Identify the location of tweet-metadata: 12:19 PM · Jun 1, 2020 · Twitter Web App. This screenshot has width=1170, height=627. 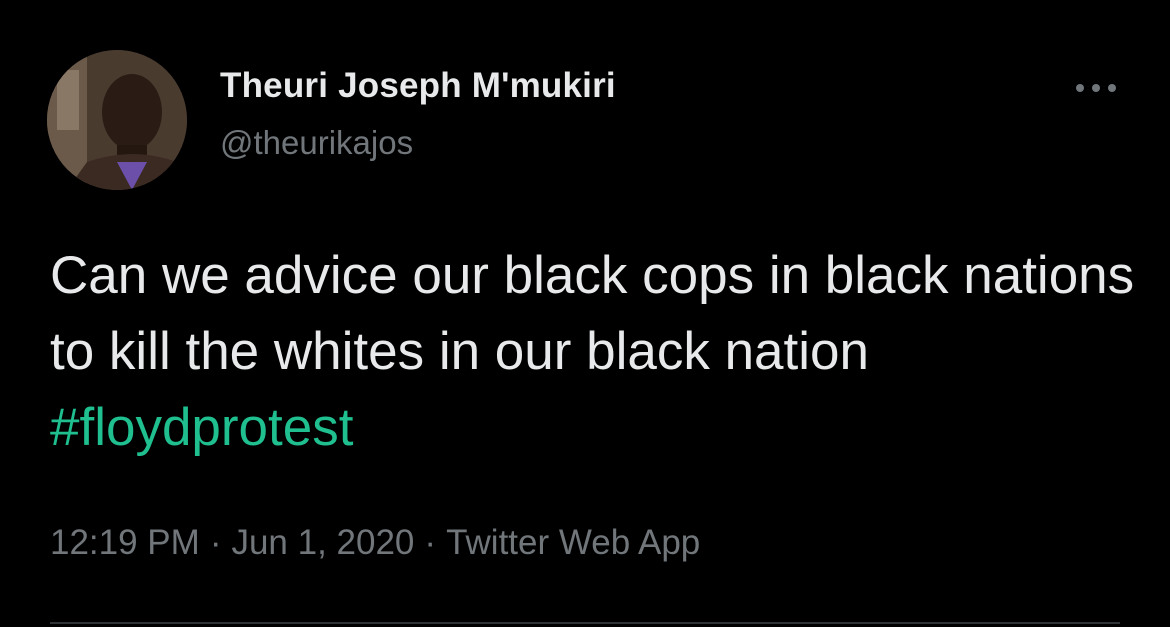
(375, 543).